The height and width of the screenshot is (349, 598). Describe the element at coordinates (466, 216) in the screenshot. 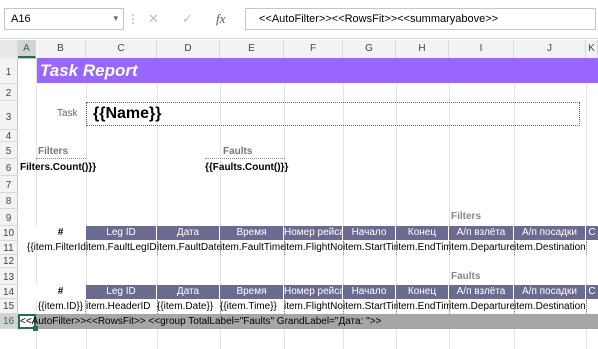

I see `table1-section-label: Filters` at that location.